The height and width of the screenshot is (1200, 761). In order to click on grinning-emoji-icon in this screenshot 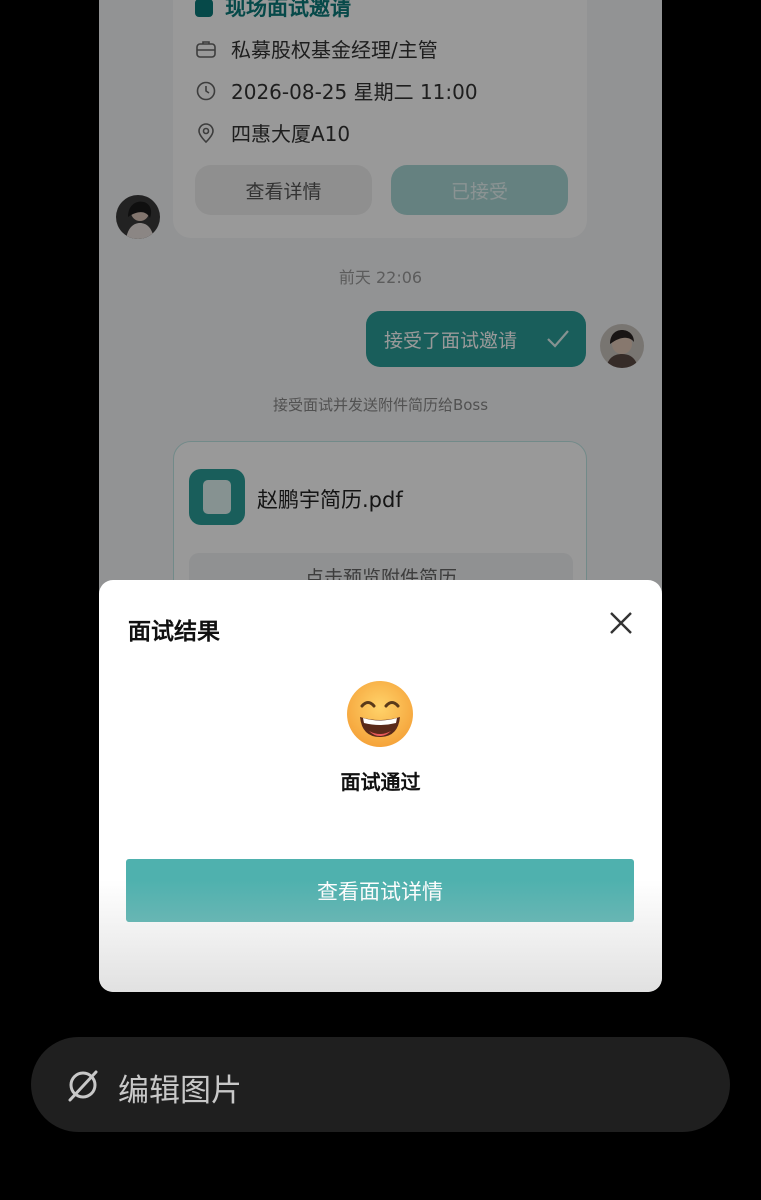, I will do `click(380, 714)`.